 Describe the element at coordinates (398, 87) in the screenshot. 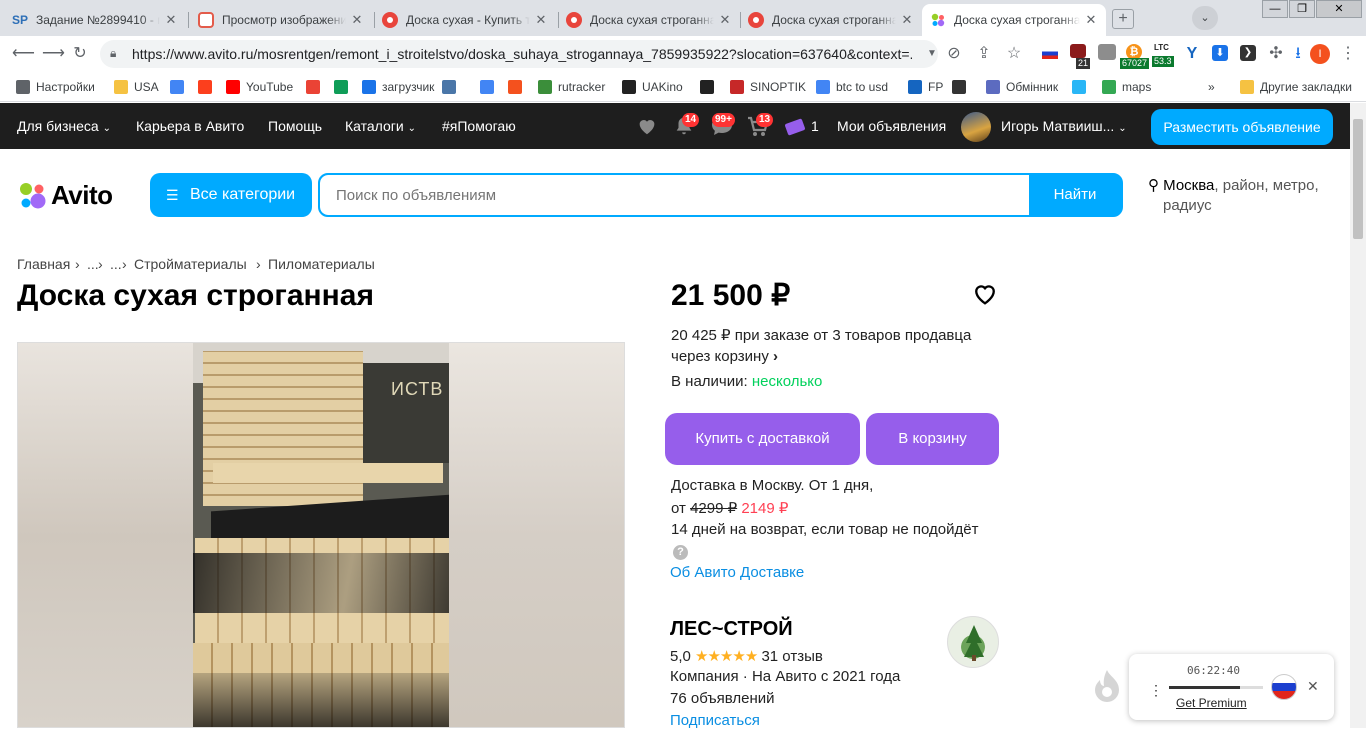

I see `bookmark-item: загрузчик` at that location.